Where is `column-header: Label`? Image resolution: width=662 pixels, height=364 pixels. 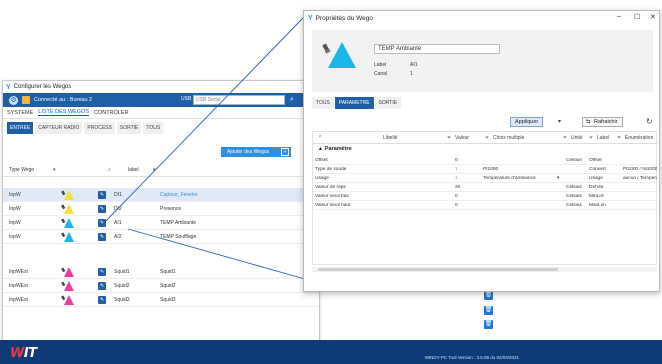 column-header: Label is located at coordinates (603, 138).